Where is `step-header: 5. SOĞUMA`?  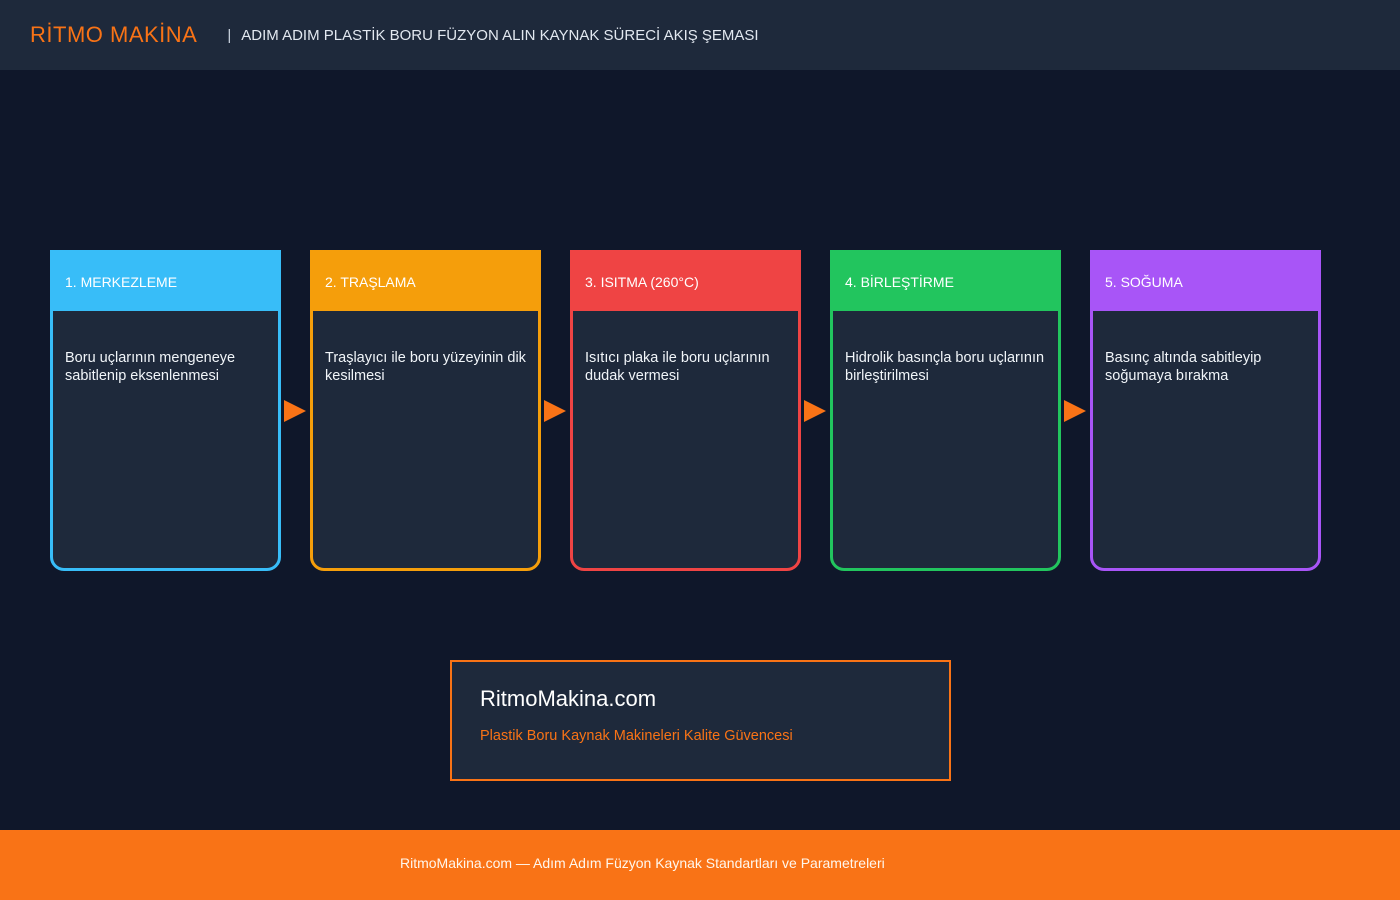
step-header: 5. SOĞUMA is located at coordinates (1205, 282).